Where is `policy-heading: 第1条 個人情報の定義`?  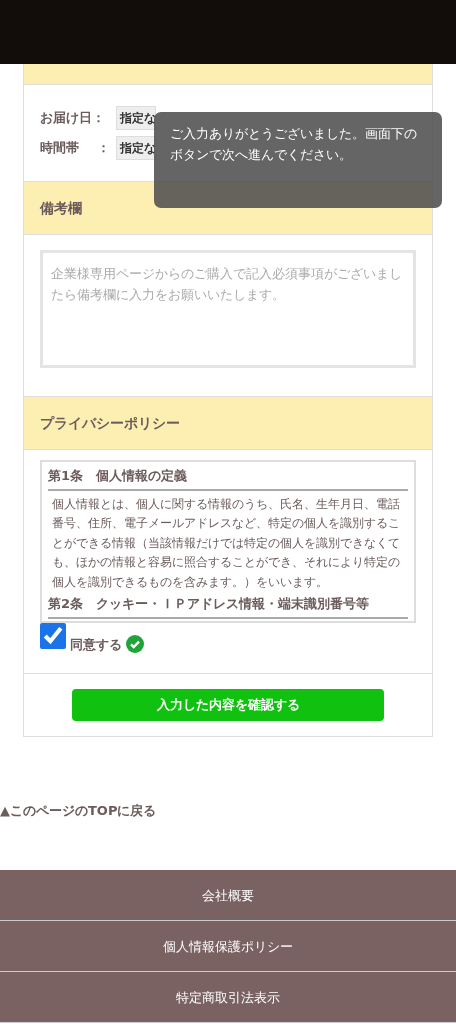 policy-heading: 第1条 個人情報の定義 is located at coordinates (228, 478).